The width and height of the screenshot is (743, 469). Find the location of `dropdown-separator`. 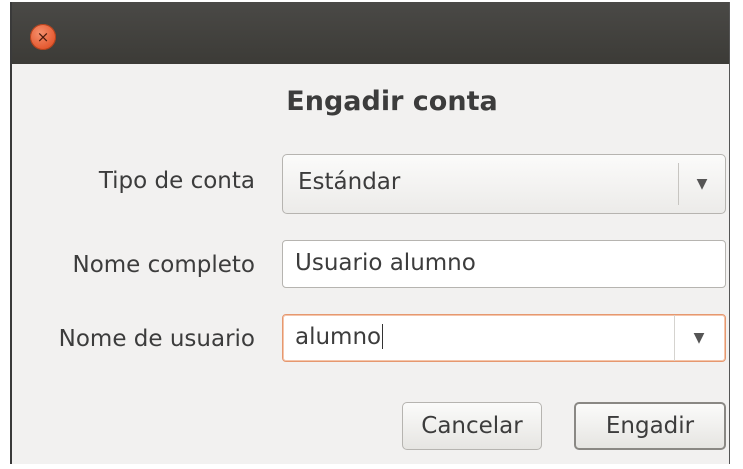

dropdown-separator is located at coordinates (678, 184).